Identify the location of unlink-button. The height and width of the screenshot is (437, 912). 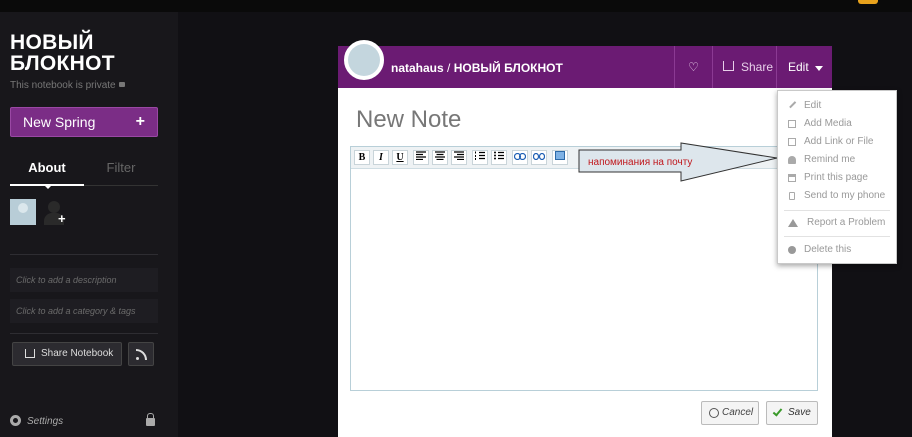
(539, 157).